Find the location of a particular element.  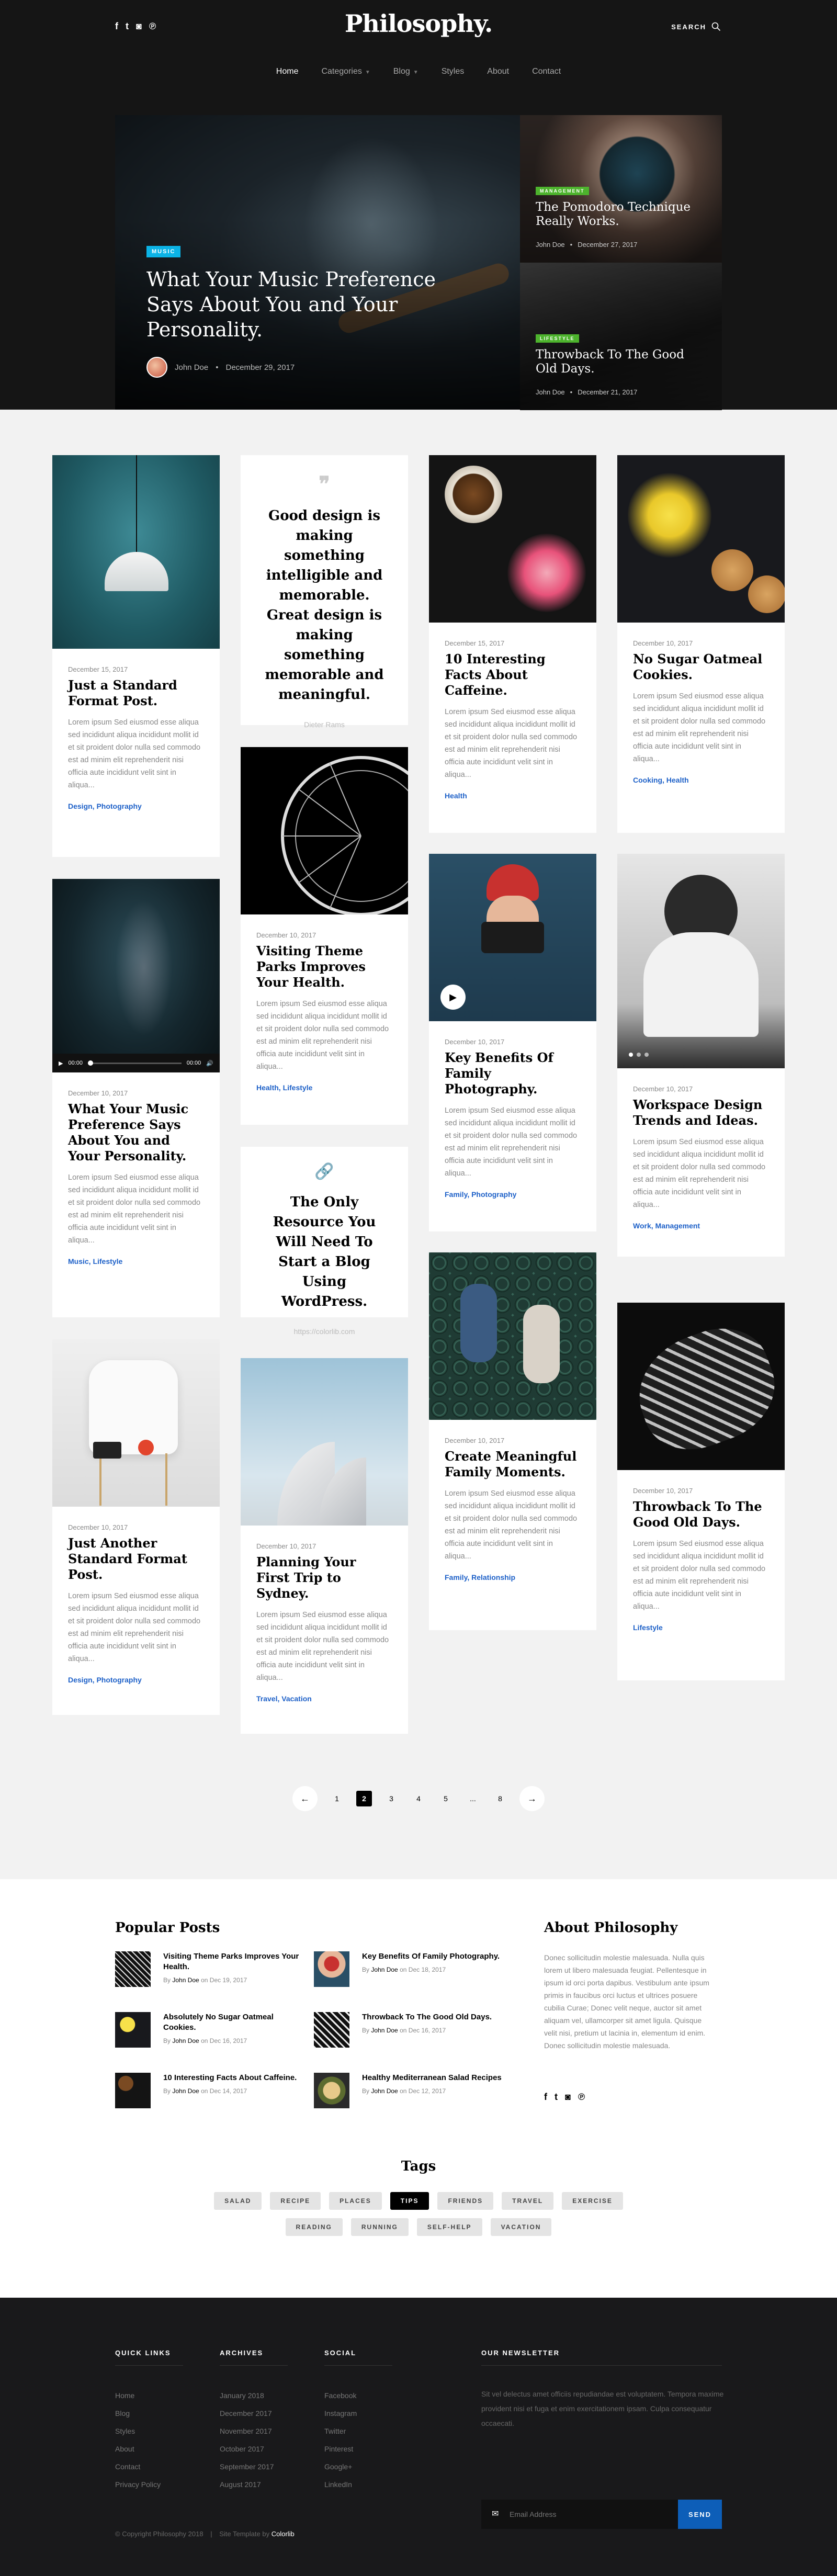

page-number: 1 is located at coordinates (337, 1798).